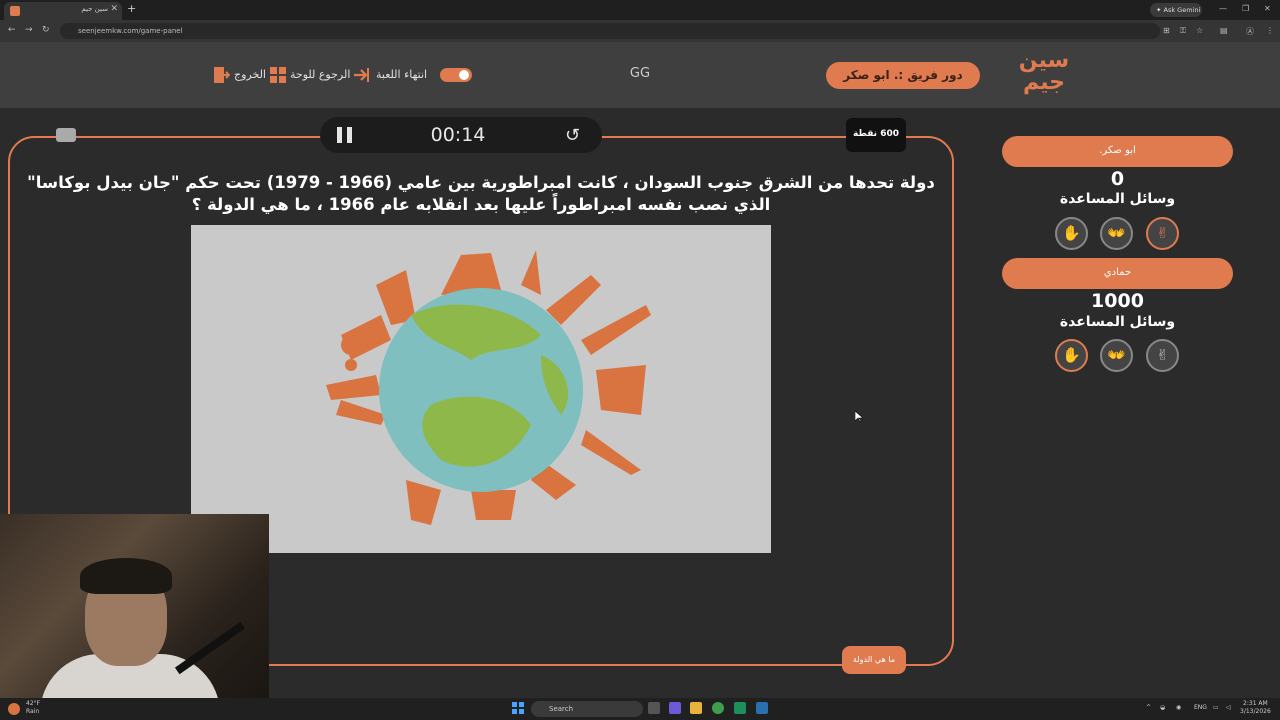 The image size is (1280, 720). Describe the element at coordinates (1178, 707) in the screenshot. I see `tray-mic-icon: ◉` at that location.